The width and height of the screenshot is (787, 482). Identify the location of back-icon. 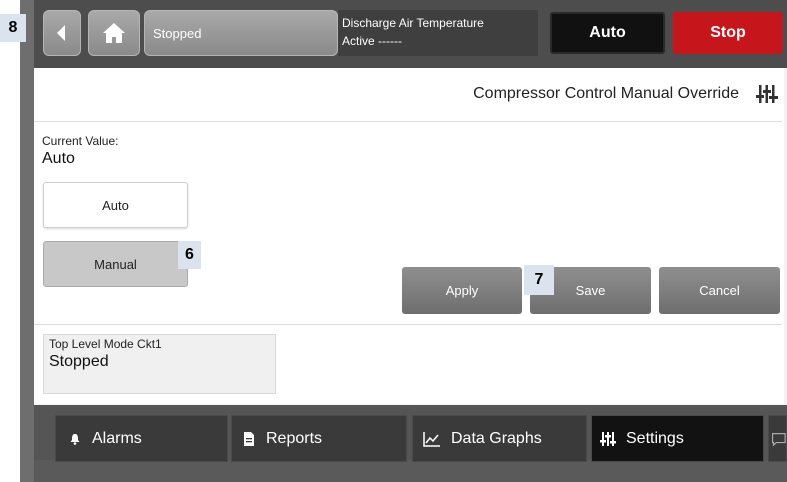
(61, 33).